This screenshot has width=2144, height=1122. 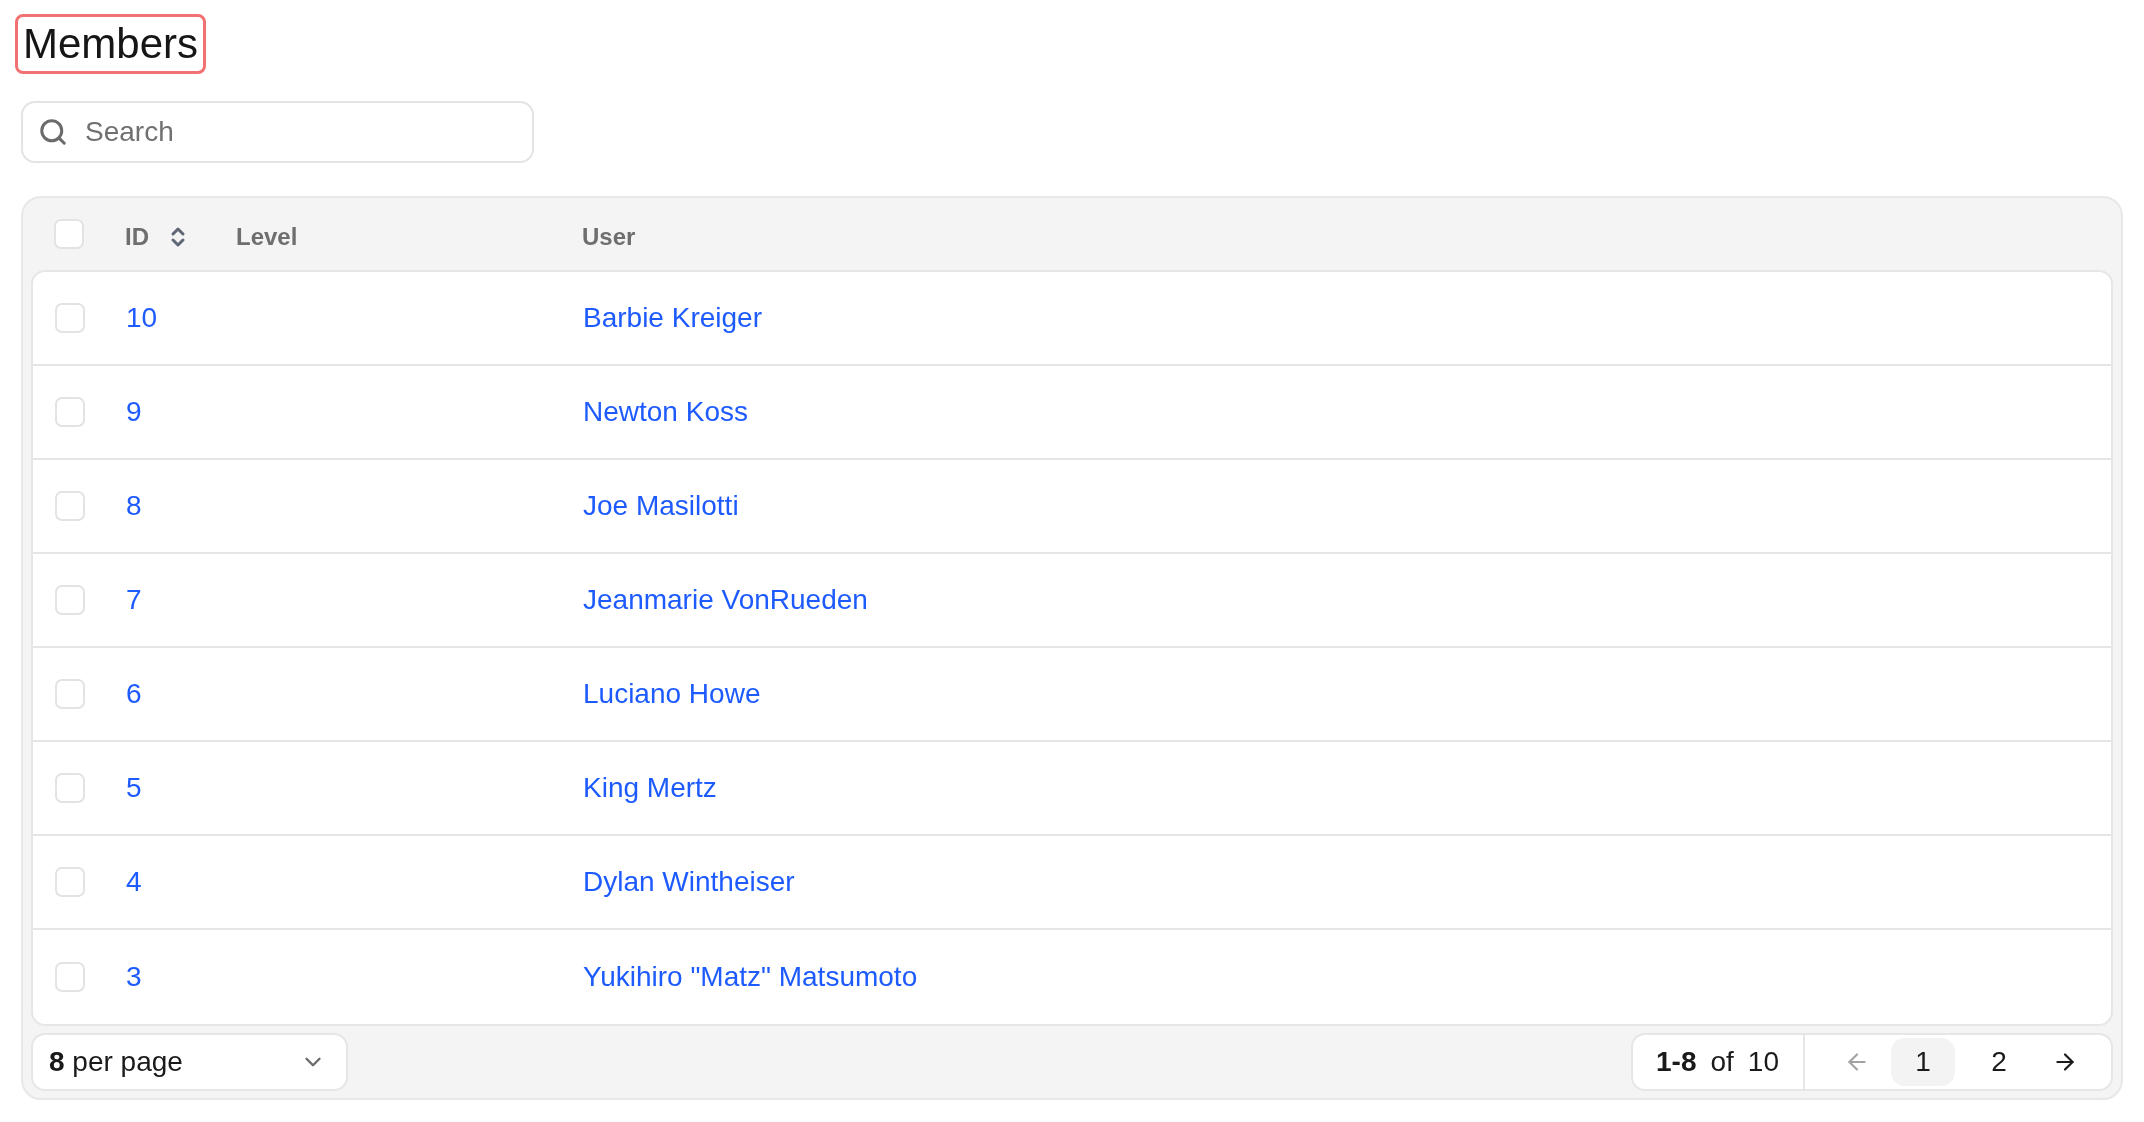 I want to click on per-page-select: 8 per page, so click(x=189, y=1062).